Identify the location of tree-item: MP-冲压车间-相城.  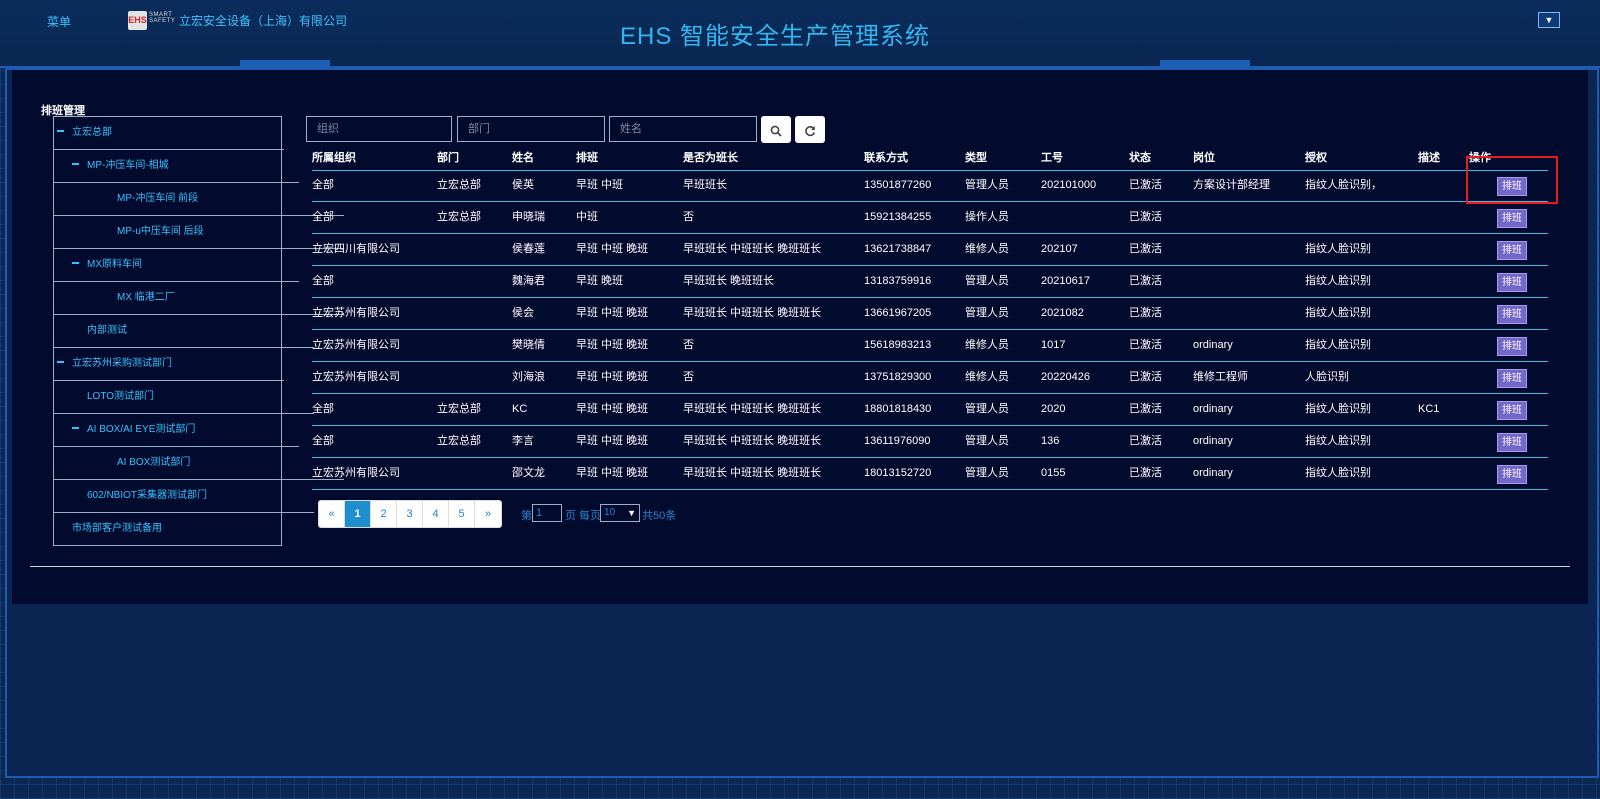
(176, 166).